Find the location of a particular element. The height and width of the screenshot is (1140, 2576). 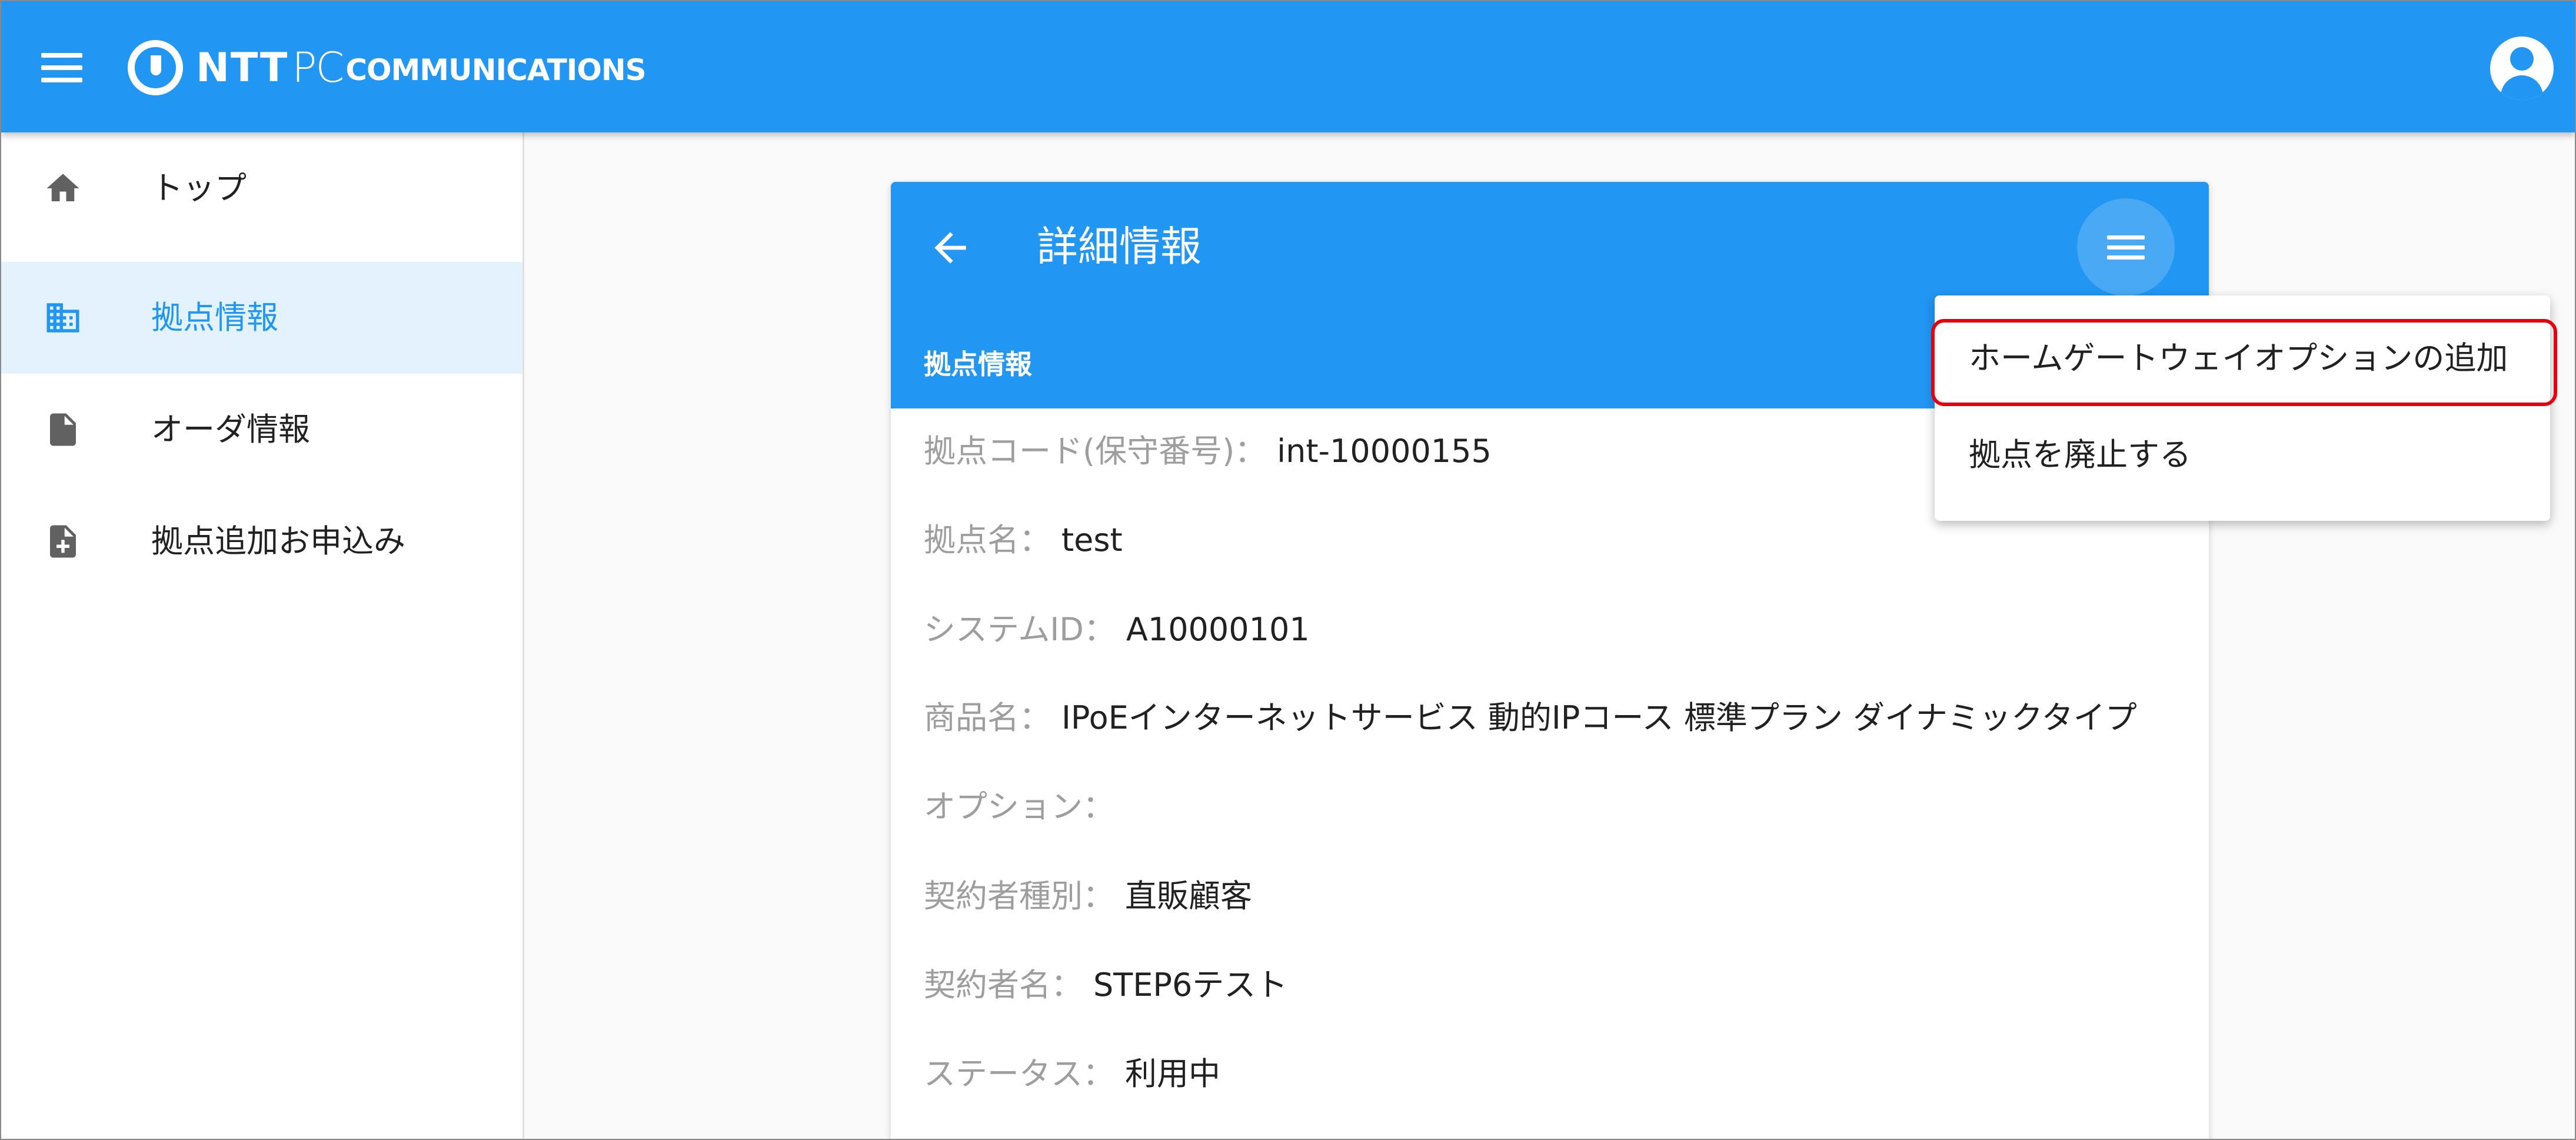

detail-label: 拠点名： is located at coordinates (987, 540).